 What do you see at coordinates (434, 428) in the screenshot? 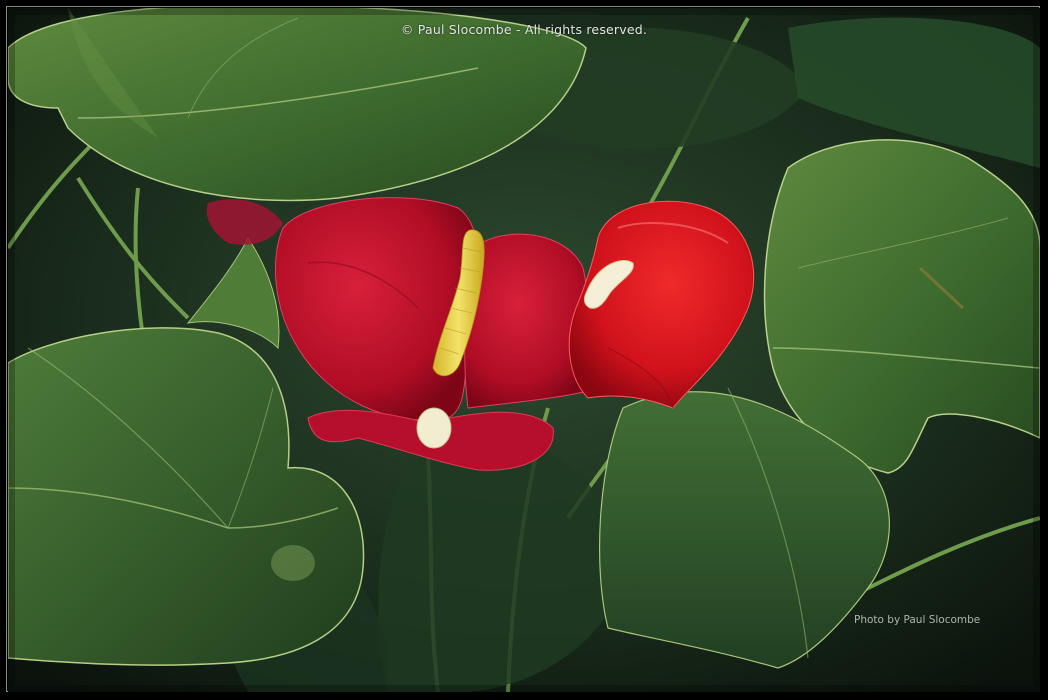
I see `white-spadix-bottom` at bounding box center [434, 428].